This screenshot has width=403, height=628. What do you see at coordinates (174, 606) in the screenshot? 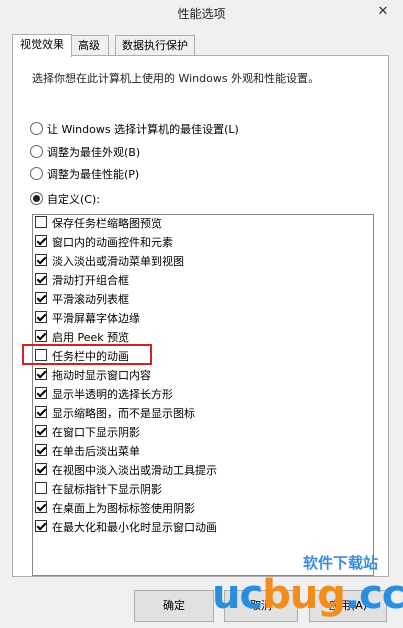
I see `ok-button: 确定` at bounding box center [174, 606].